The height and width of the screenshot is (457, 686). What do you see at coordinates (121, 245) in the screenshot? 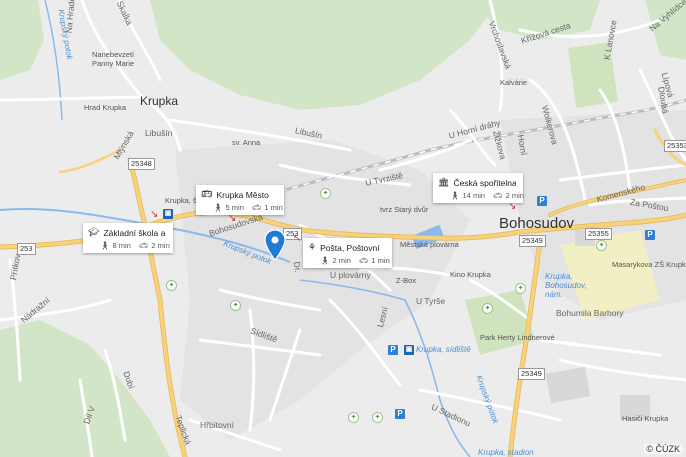
I see `walk-time: 8 min` at bounding box center [121, 245].